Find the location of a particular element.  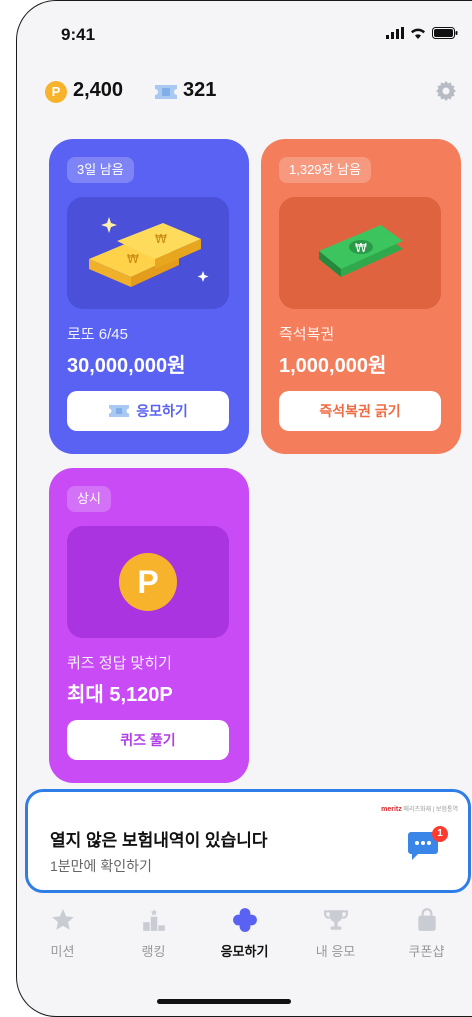

lotto-art: ₩ ₩ is located at coordinates (148, 253).